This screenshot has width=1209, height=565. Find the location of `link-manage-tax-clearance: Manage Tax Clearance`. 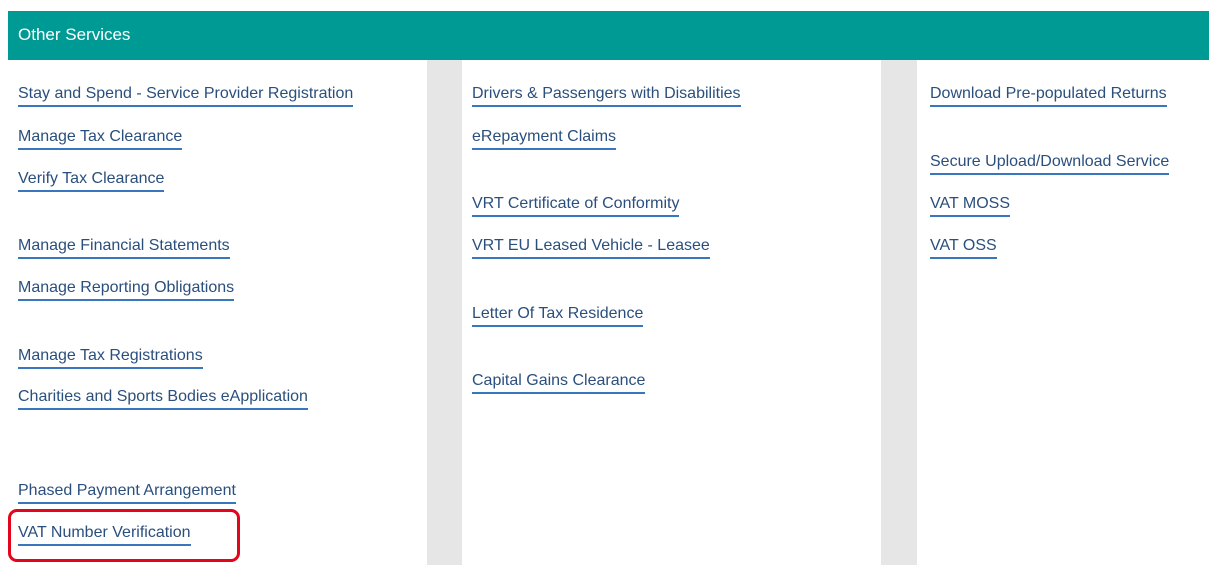

link-manage-tax-clearance: Manage Tax Clearance is located at coordinates (100, 138).